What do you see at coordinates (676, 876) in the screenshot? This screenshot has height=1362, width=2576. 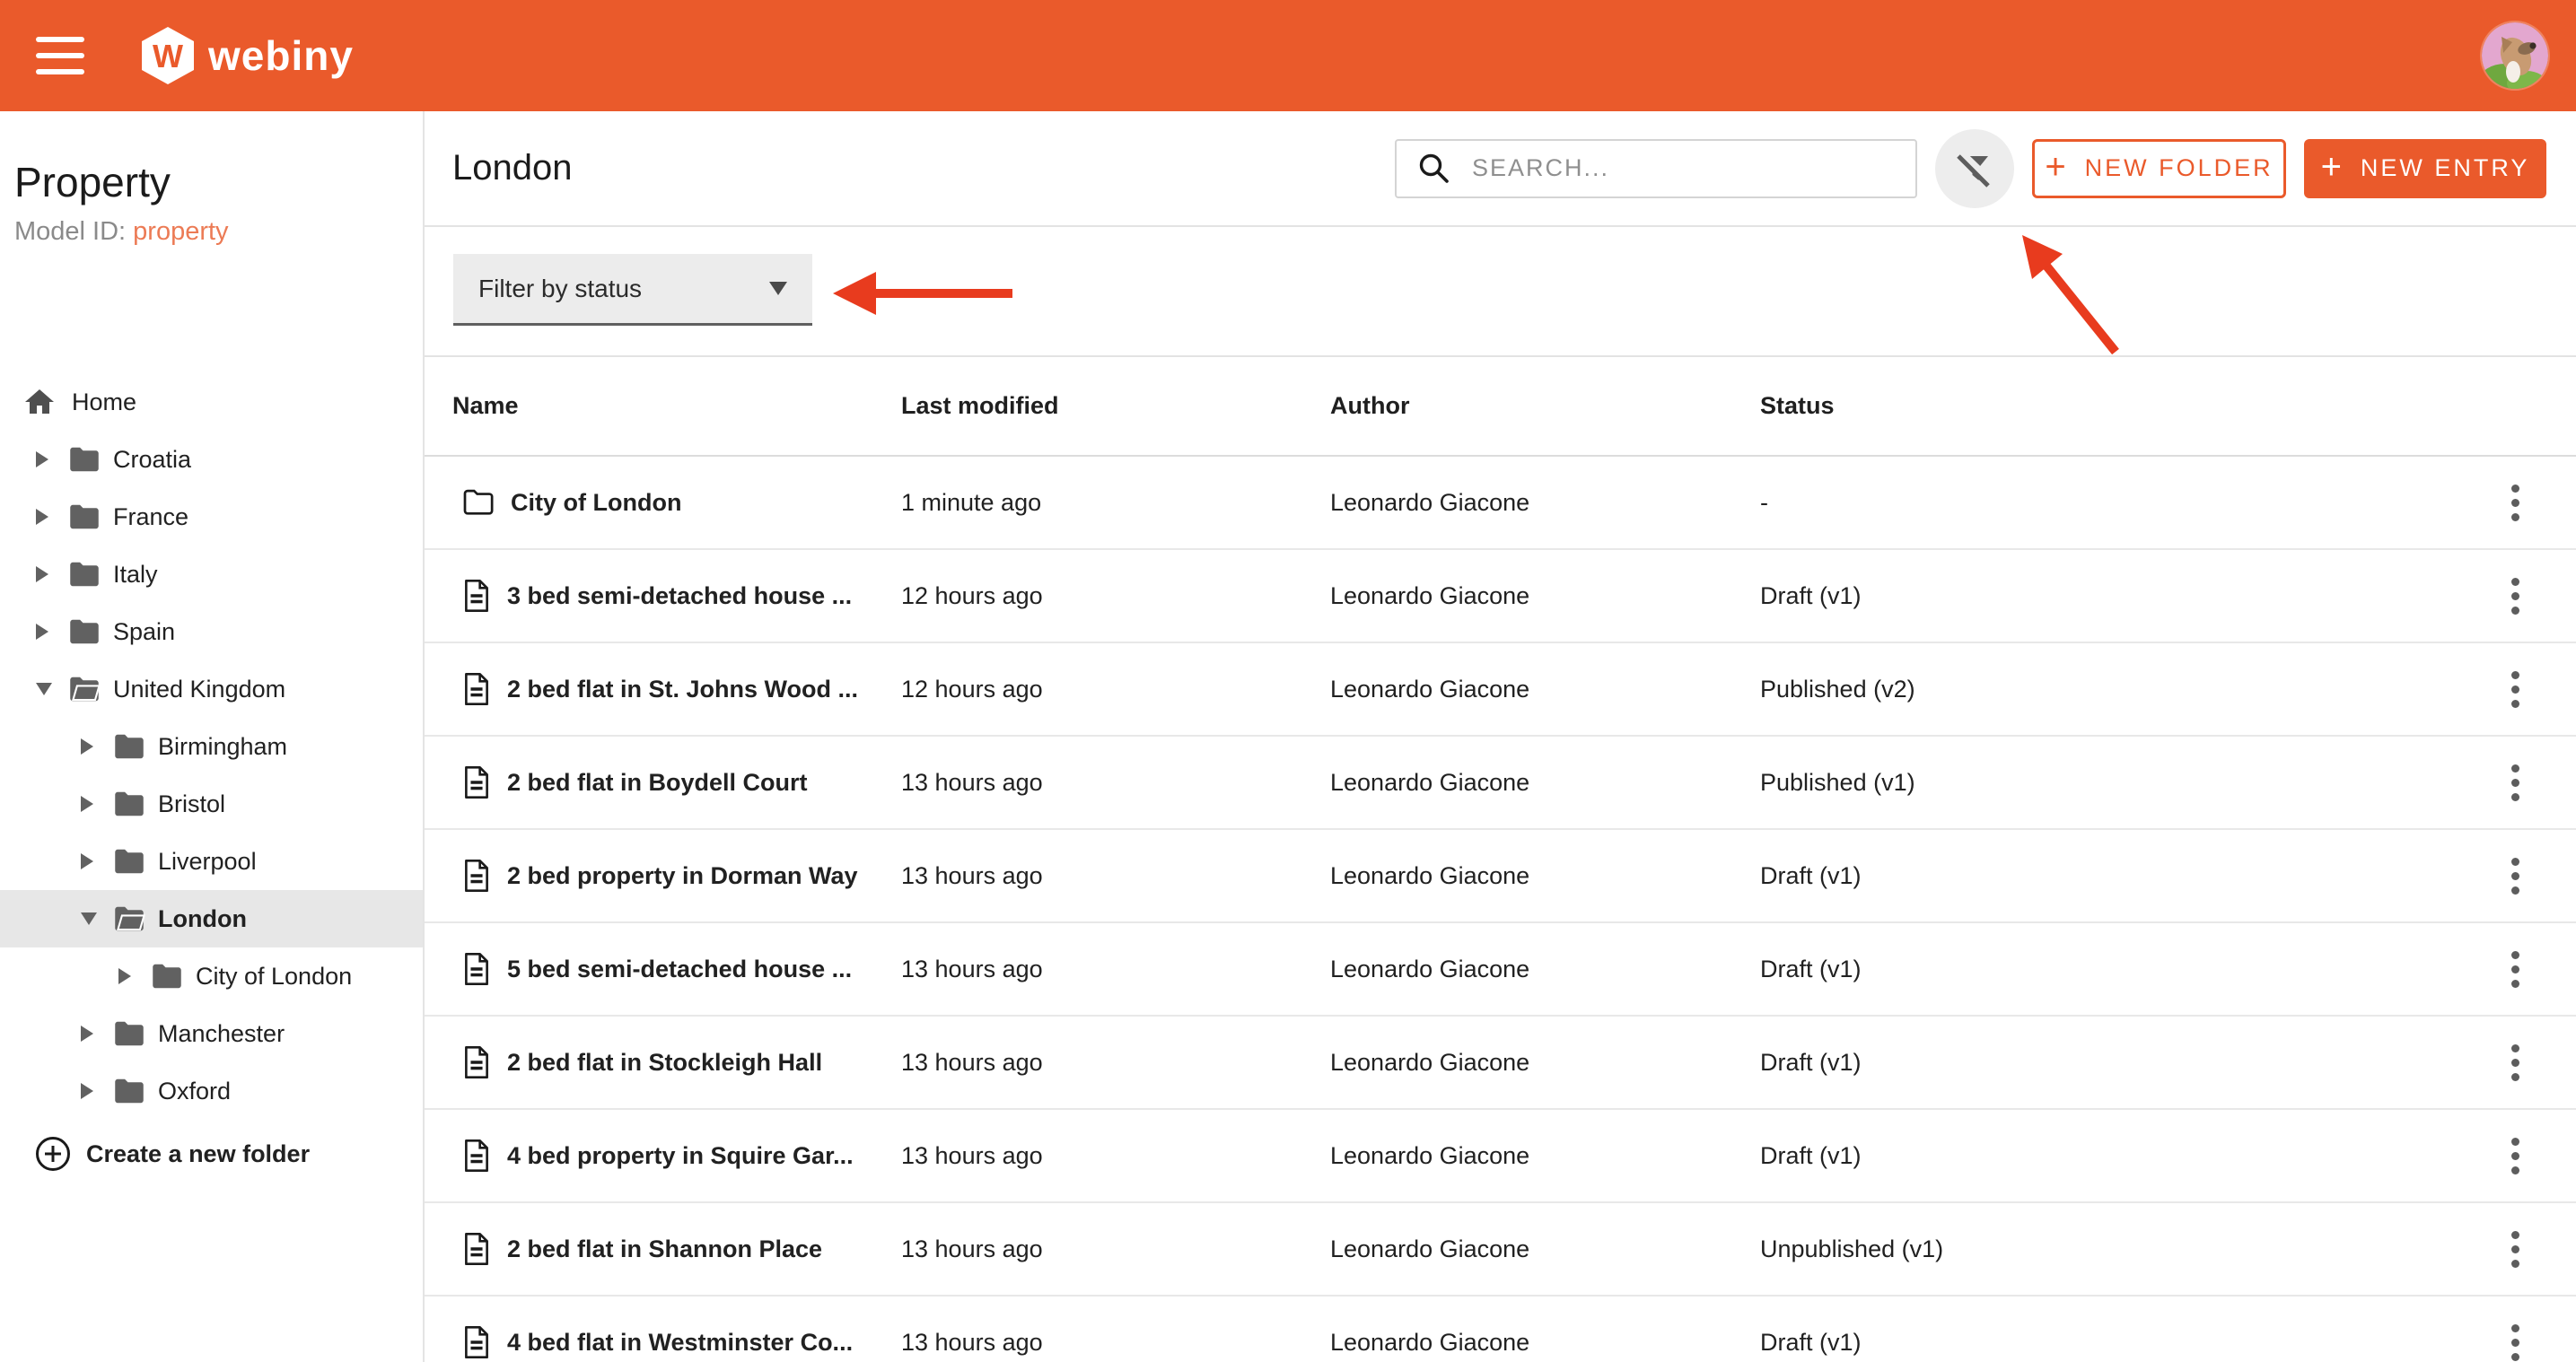 I see `entry-name-cell: 2 bed property in Dorman Way` at bounding box center [676, 876].